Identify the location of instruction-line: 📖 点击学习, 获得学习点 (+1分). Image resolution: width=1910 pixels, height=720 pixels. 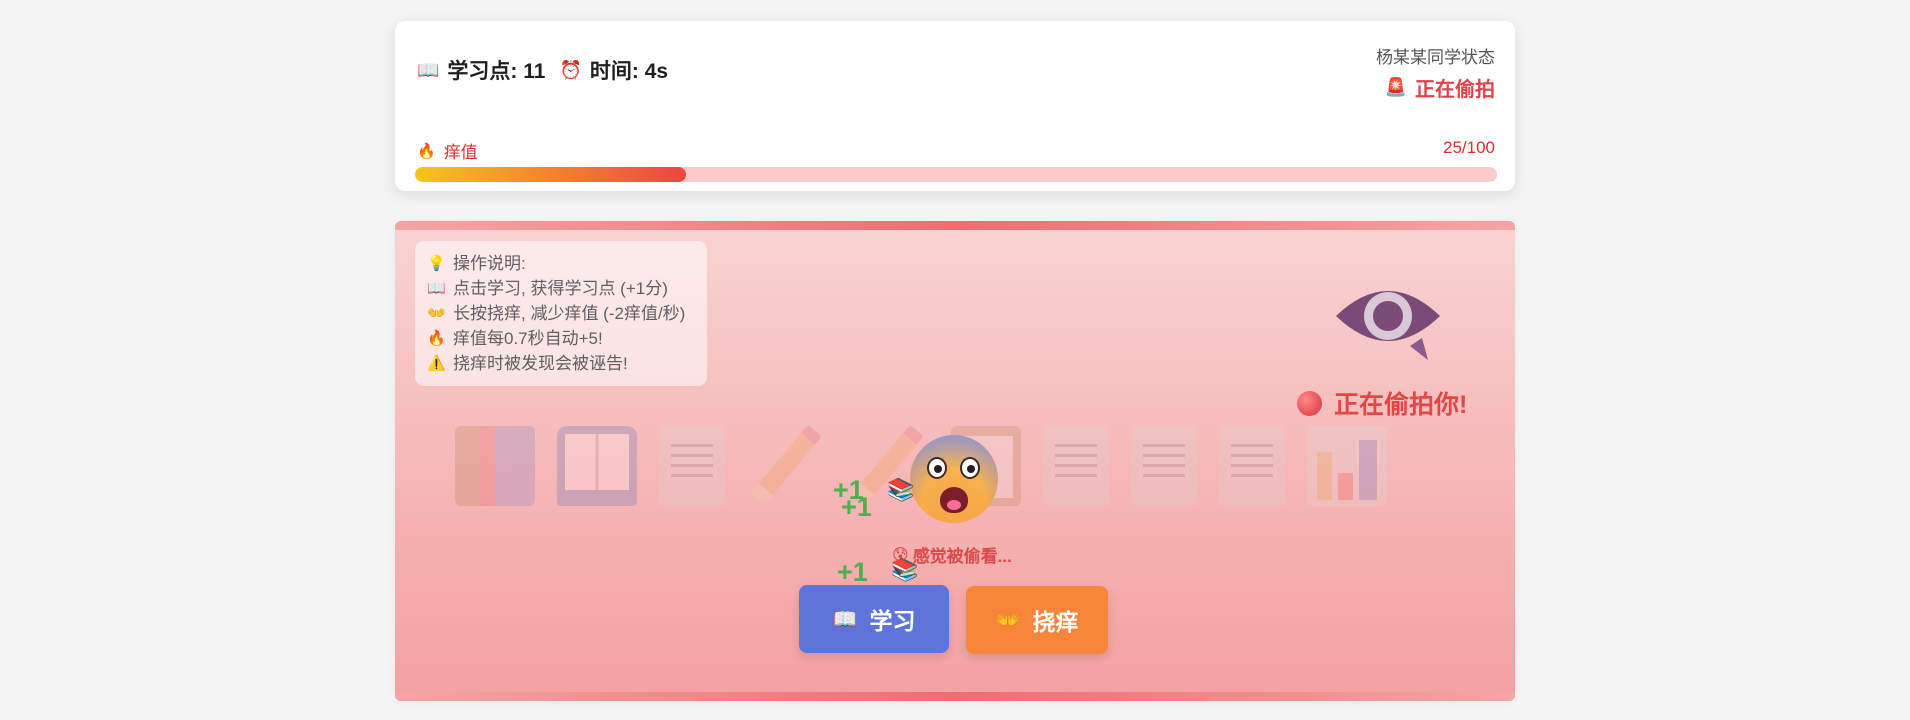
(562, 288).